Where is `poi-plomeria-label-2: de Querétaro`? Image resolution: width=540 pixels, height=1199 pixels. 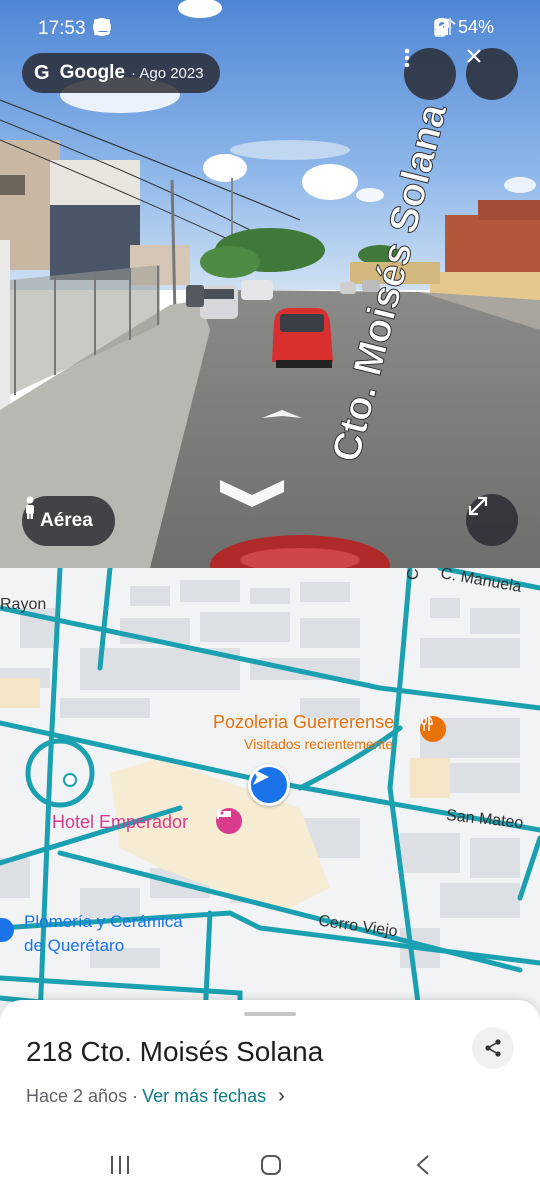 poi-plomeria-label-2: de Querétaro is located at coordinates (74, 945).